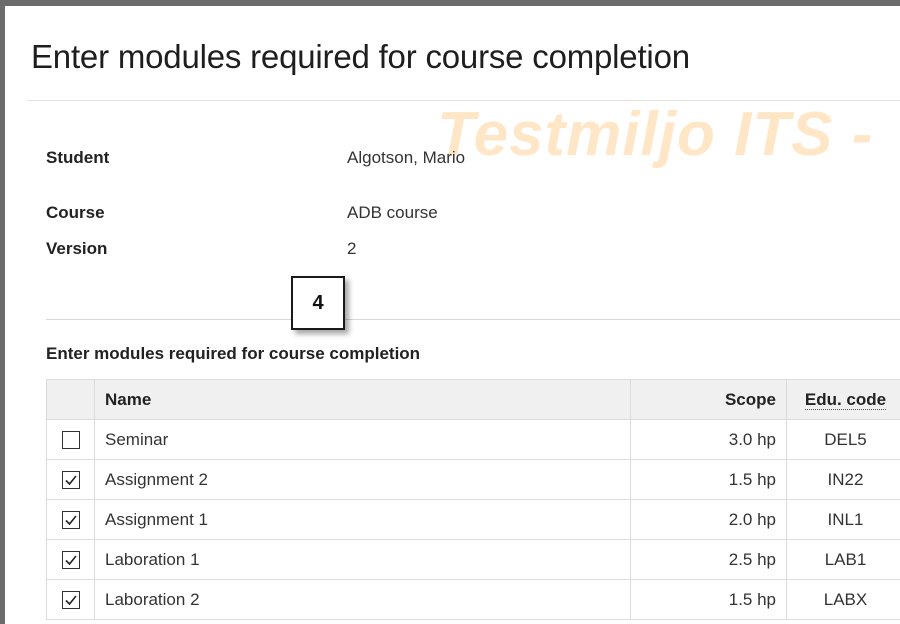  I want to click on table-row: Assignment 2 1.5 hp IN22, so click(473, 479).